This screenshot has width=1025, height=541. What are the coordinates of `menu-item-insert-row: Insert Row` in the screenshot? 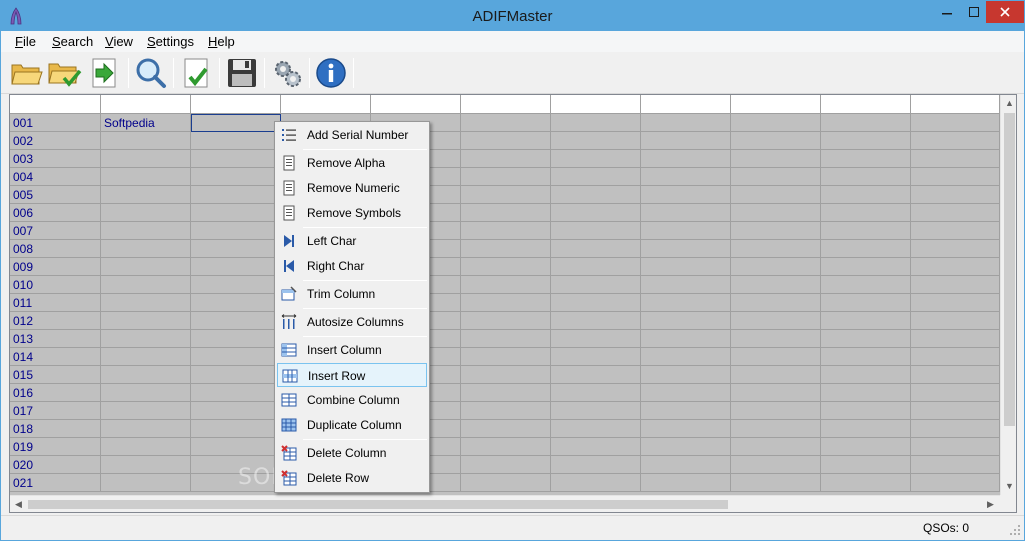 It's located at (352, 375).